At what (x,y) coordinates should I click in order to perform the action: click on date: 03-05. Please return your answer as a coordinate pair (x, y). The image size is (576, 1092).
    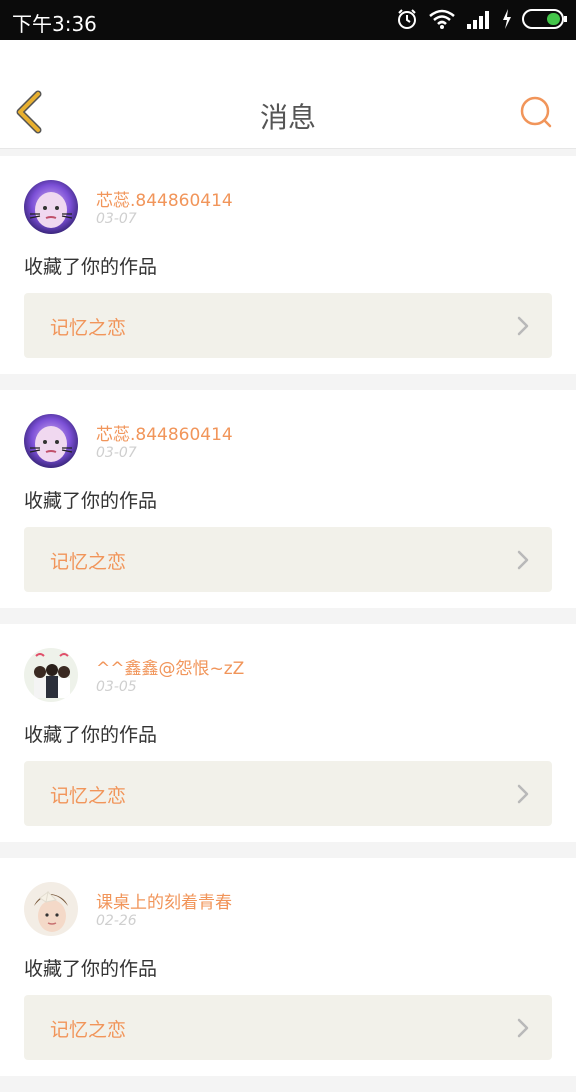
    Looking at the image, I should click on (116, 687).